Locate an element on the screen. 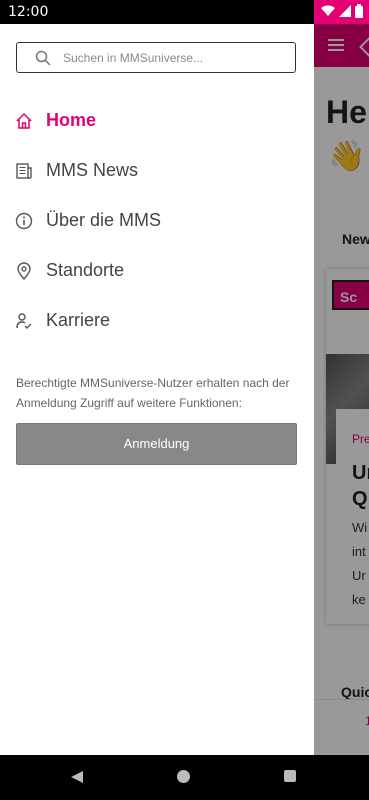 The height and width of the screenshot is (800, 369). menu-item-home: Home is located at coordinates (157, 121).